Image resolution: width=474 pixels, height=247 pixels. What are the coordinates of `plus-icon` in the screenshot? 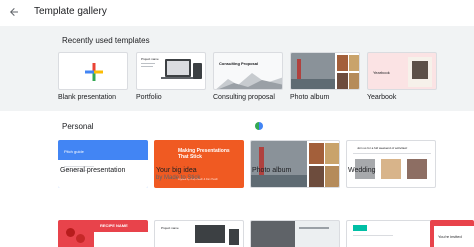 It's located at (94, 72).